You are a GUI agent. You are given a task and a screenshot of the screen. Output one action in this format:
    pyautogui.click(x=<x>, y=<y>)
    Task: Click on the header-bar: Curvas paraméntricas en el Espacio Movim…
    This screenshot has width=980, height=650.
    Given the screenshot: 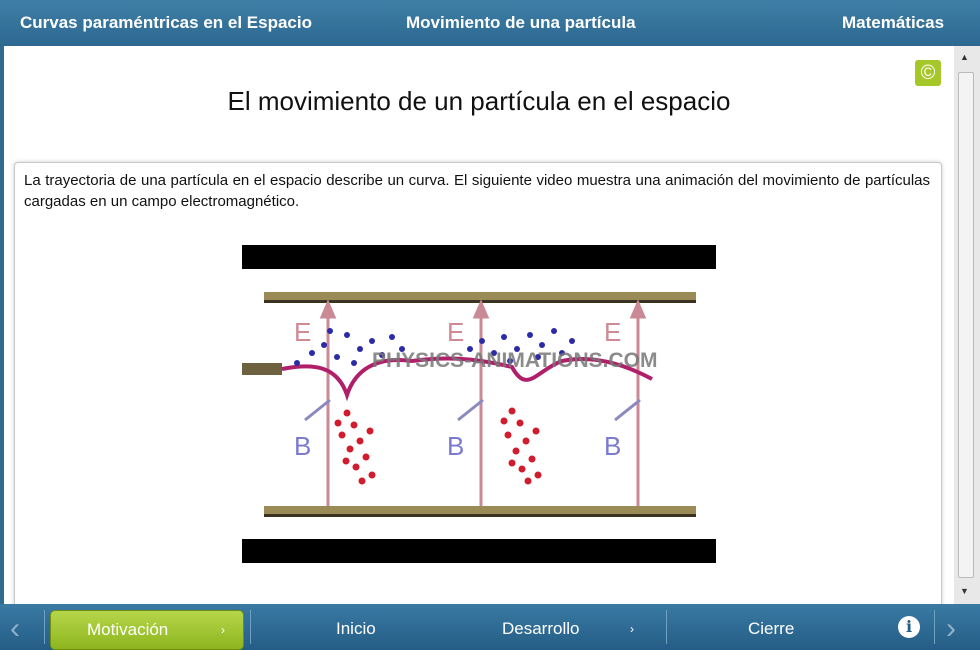 What is the action you would take?
    pyautogui.click(x=490, y=23)
    